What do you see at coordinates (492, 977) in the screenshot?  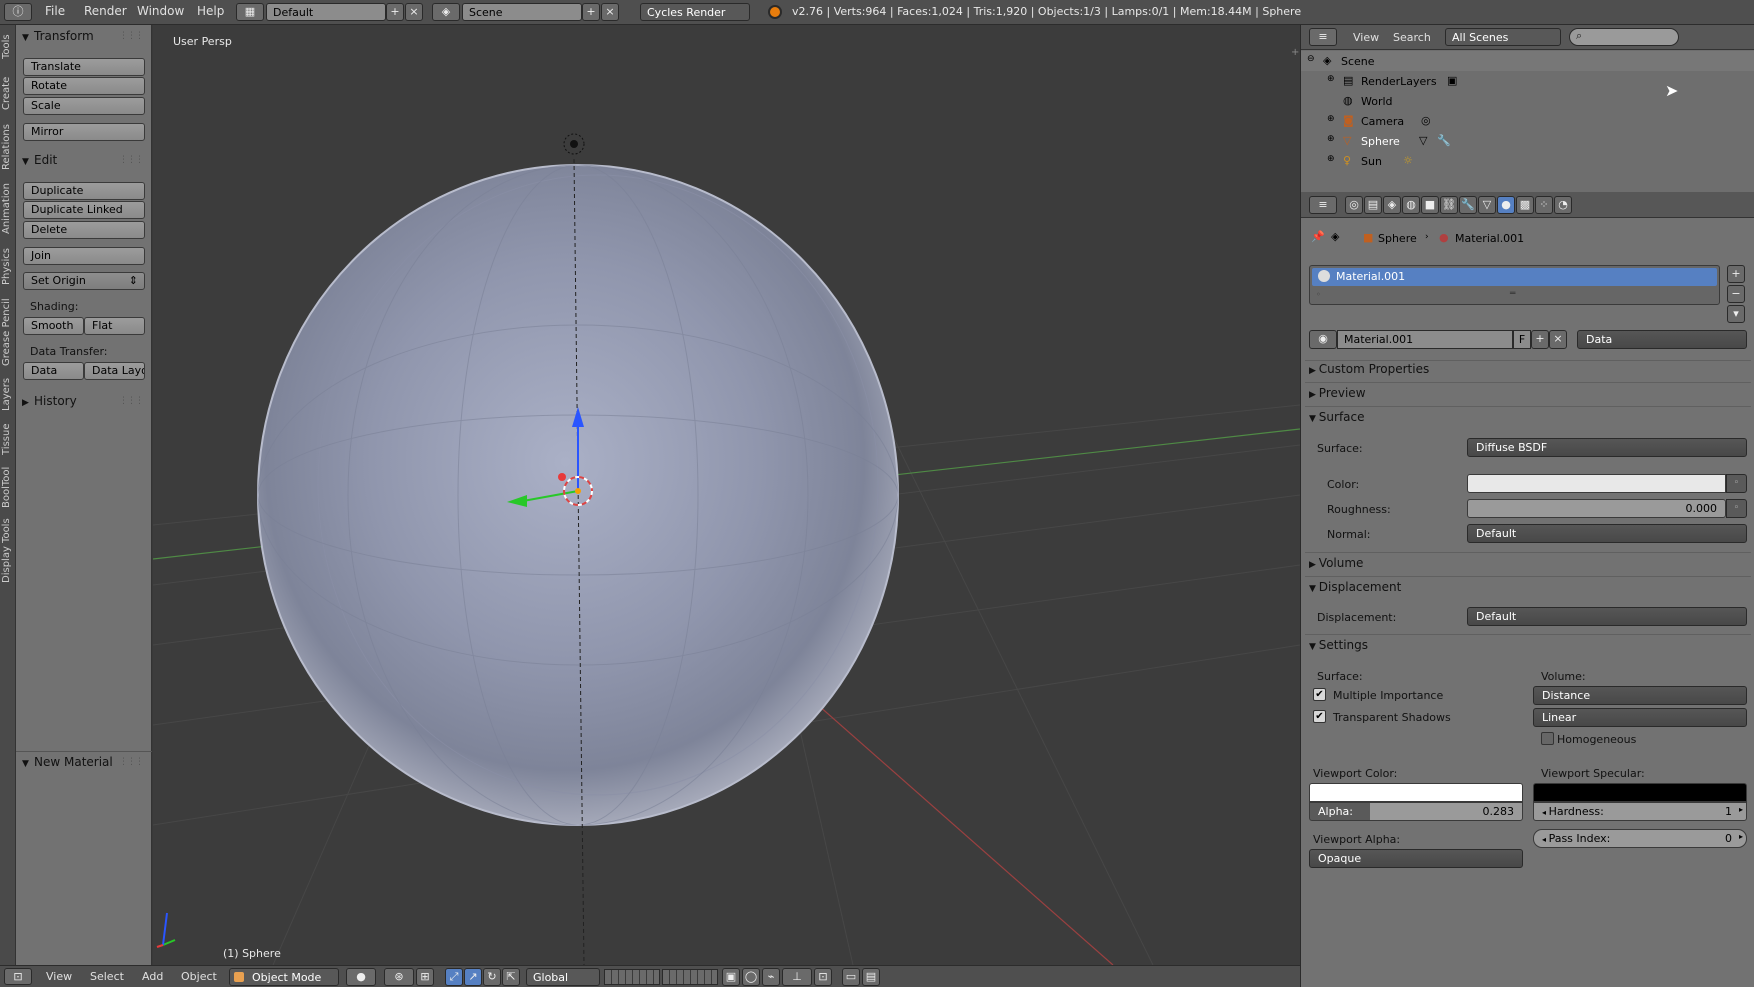 I see `rotate-manipulator-icon: ↻` at bounding box center [492, 977].